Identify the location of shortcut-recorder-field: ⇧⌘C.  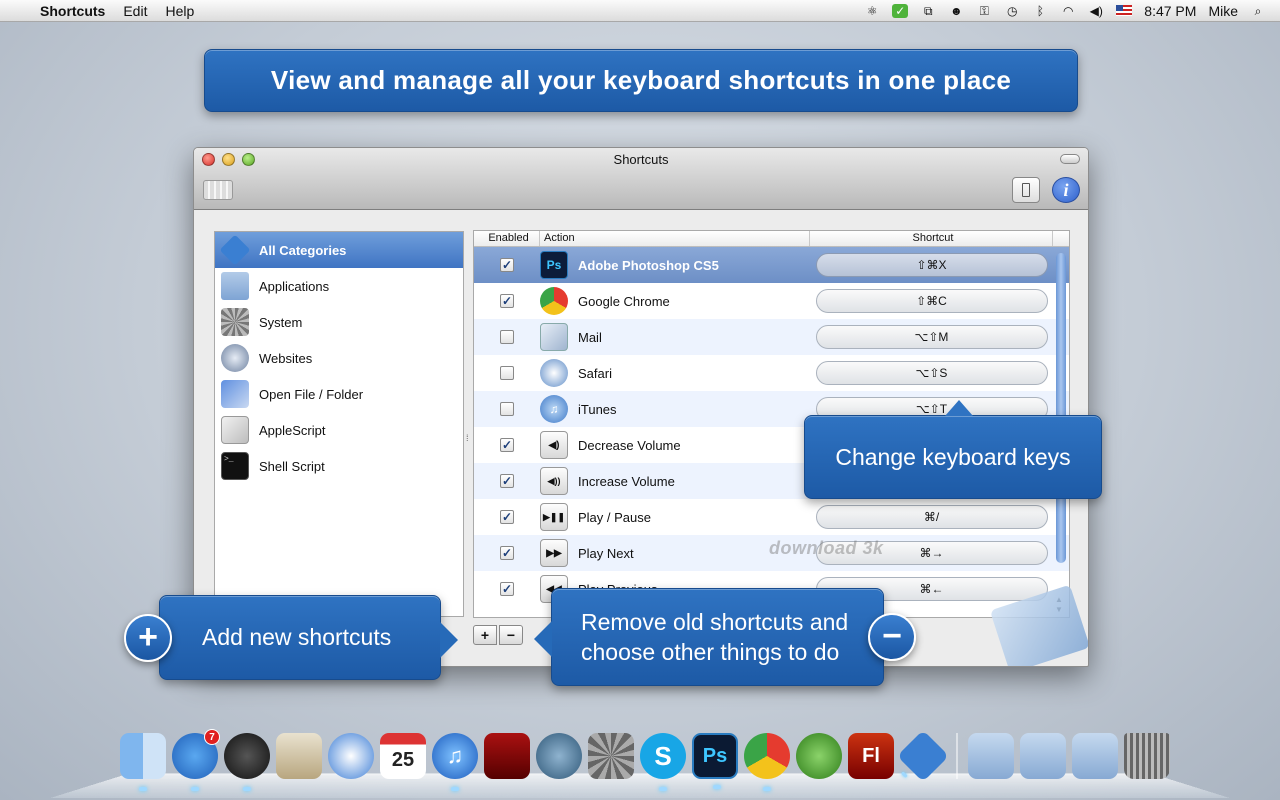
(931, 301).